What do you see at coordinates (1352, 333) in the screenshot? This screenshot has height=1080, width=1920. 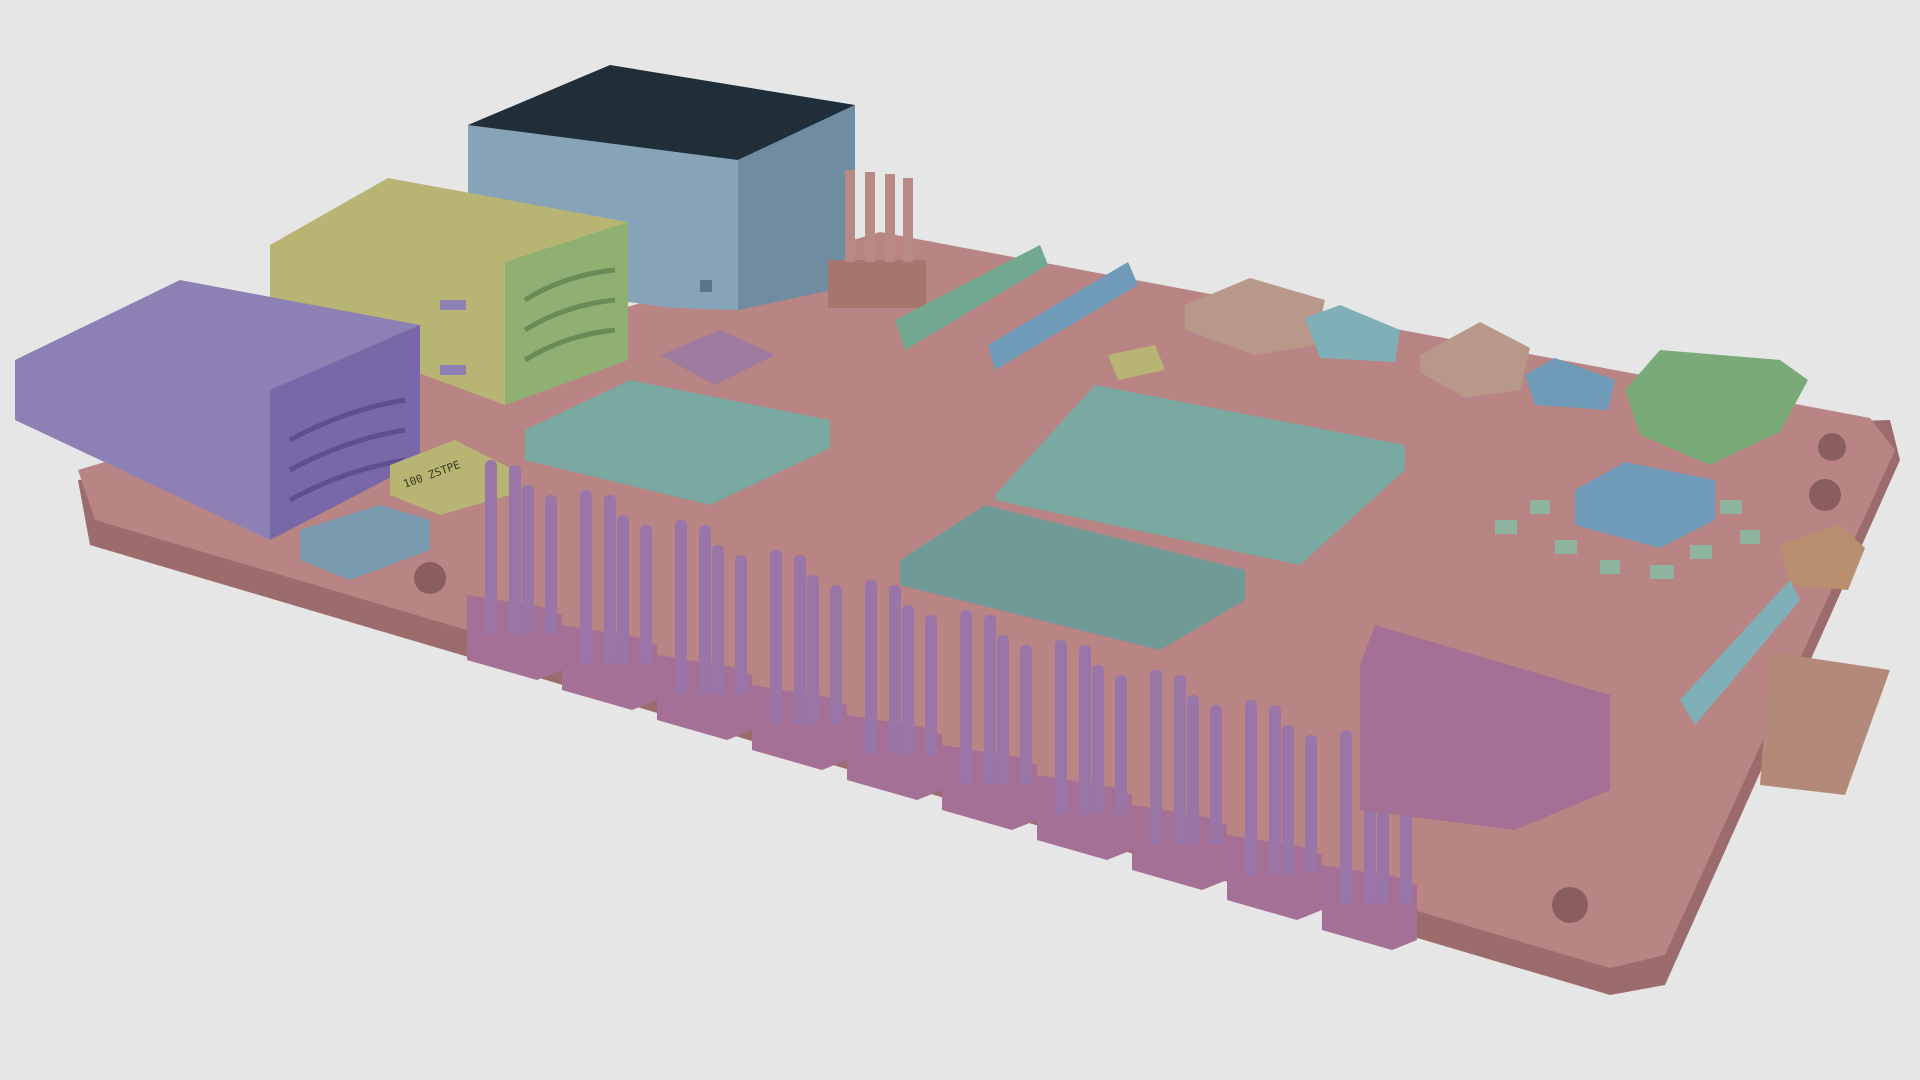 I see `small-connector` at bounding box center [1352, 333].